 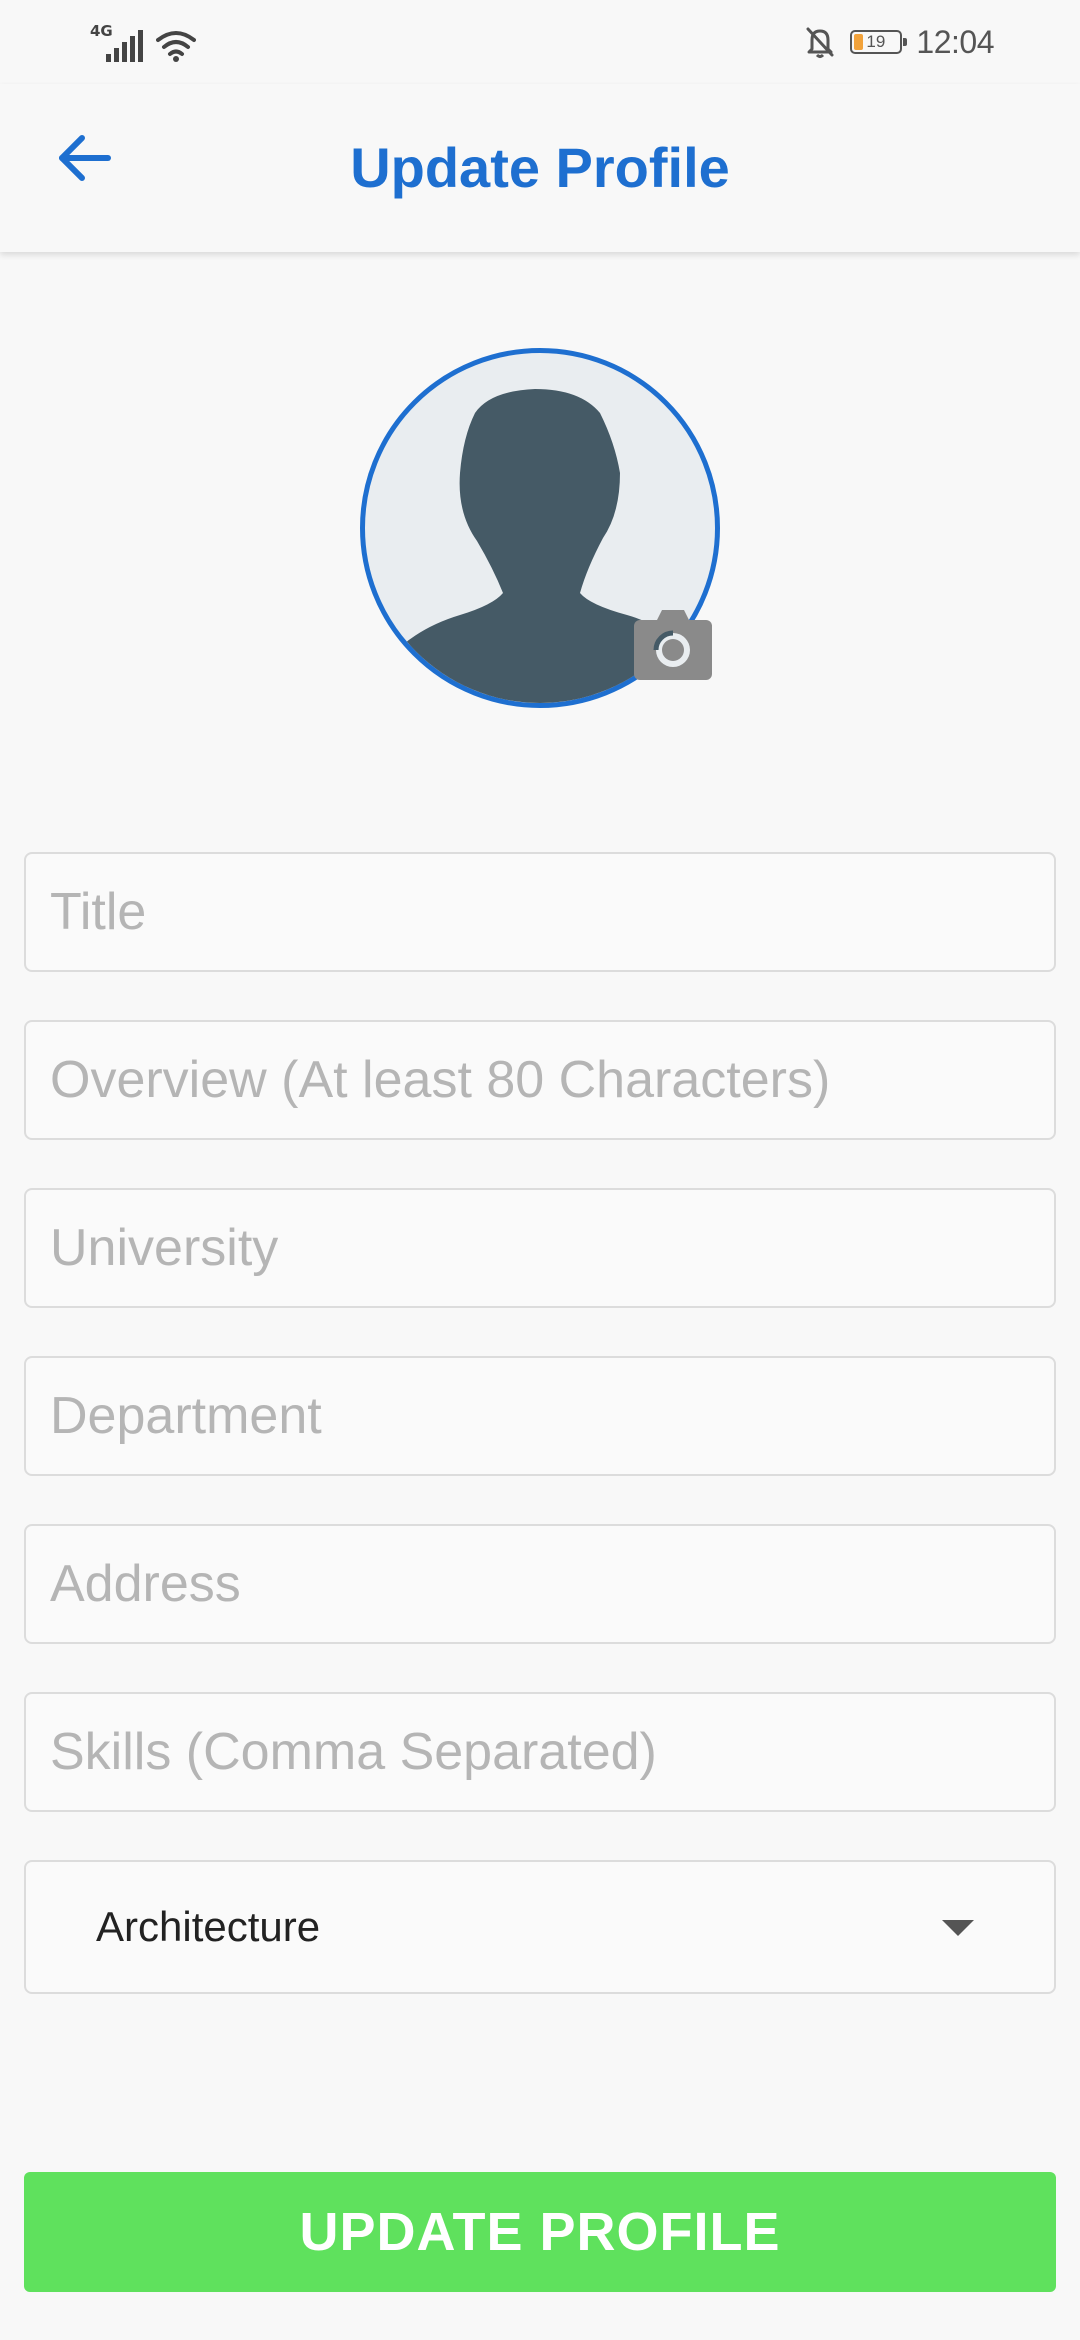 I want to click on status-time: 12:04, so click(x=955, y=41).